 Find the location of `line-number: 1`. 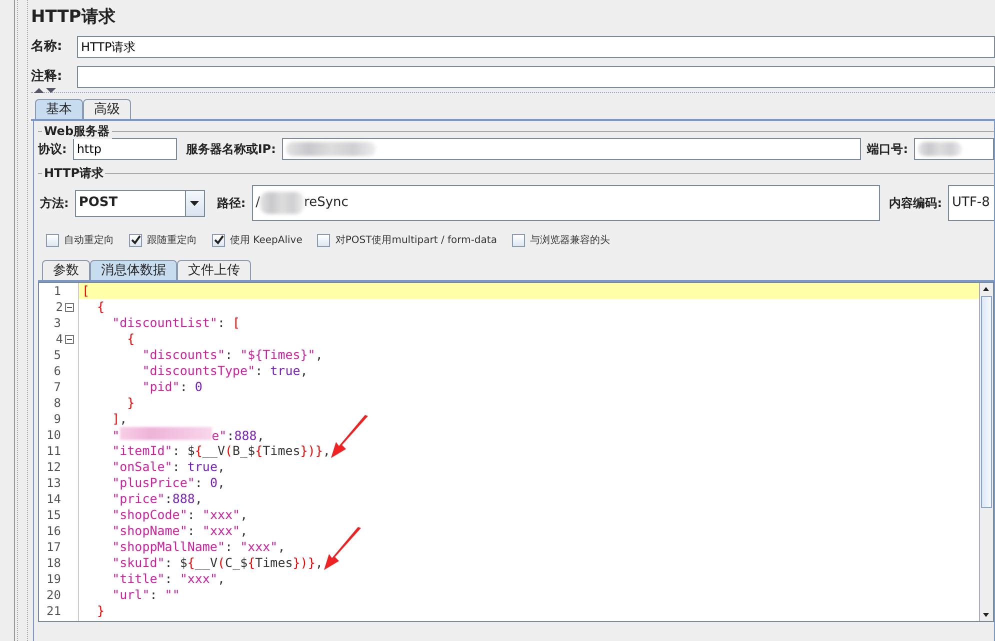

line-number: 1 is located at coordinates (57, 291).